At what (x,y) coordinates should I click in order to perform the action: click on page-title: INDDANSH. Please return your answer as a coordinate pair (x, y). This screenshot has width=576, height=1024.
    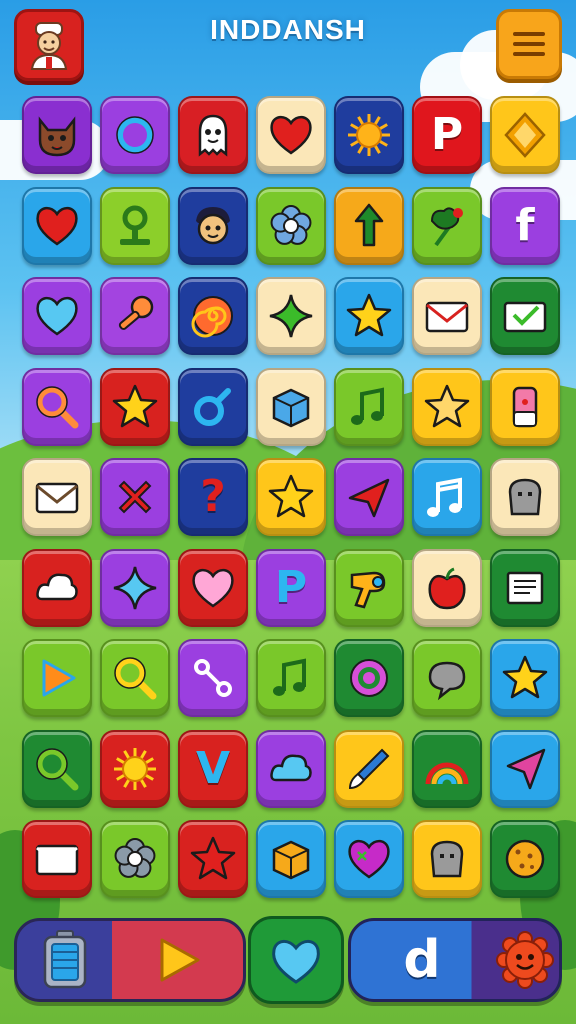
    Looking at the image, I should click on (288, 29).